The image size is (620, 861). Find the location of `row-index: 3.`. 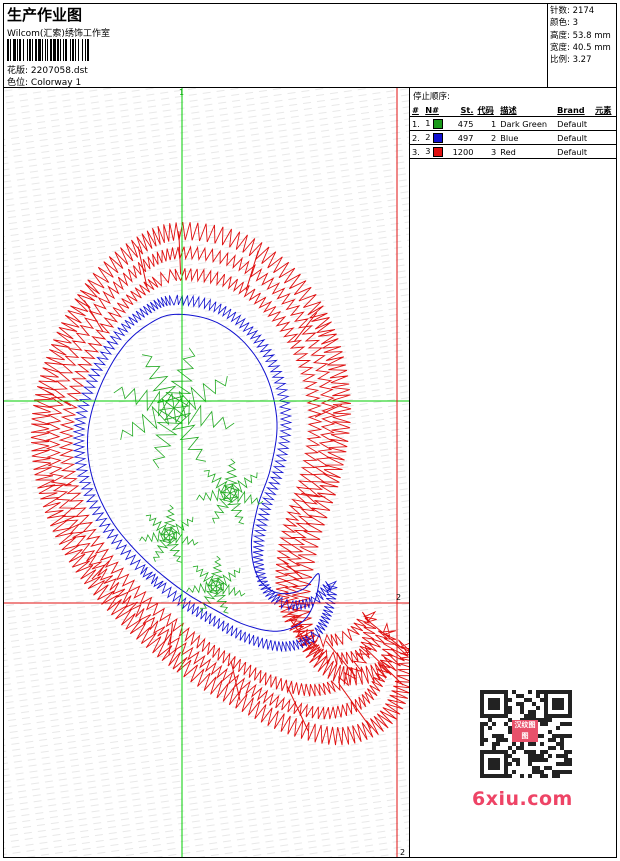

row-index: 3. is located at coordinates (417, 151).